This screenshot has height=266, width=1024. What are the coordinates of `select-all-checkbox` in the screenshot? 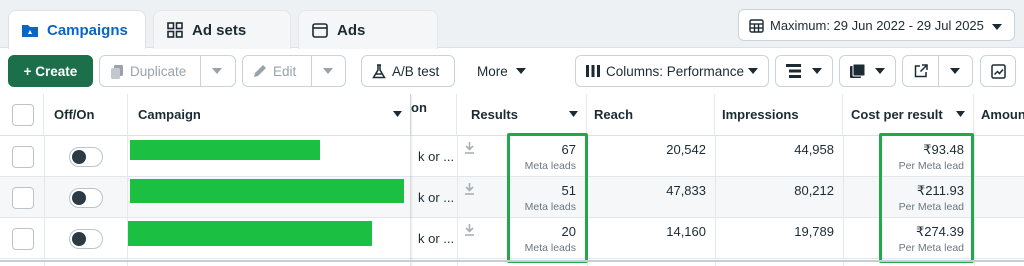 It's located at (23, 115).